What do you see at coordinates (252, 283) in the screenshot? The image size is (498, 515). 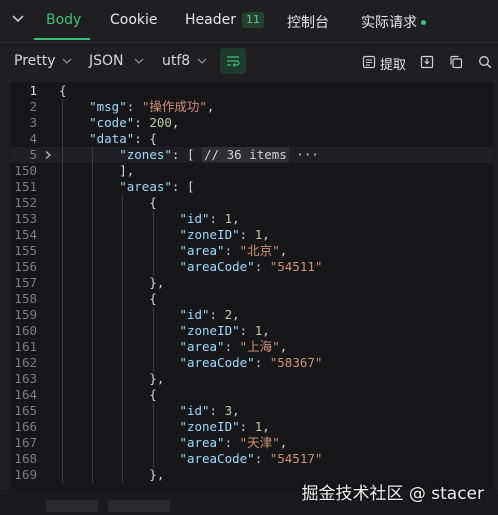 I see `code-line: 157 },` at bounding box center [252, 283].